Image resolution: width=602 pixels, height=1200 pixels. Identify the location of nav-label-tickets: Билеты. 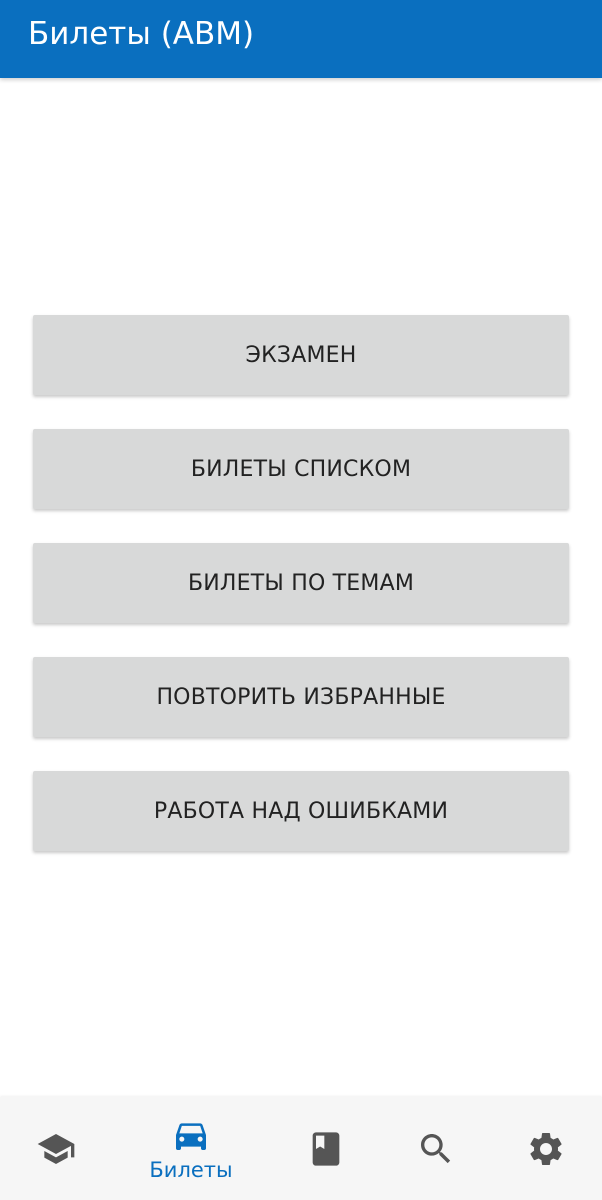
(191, 1169).